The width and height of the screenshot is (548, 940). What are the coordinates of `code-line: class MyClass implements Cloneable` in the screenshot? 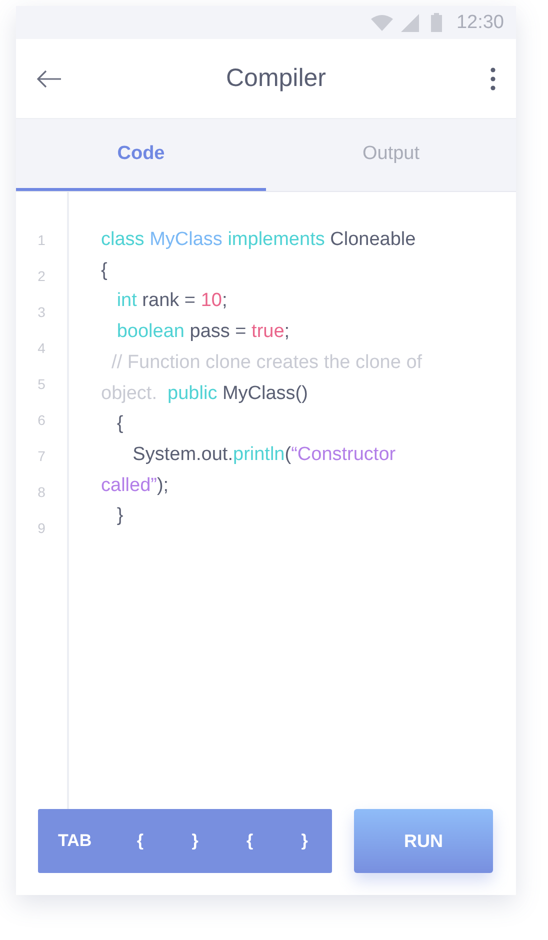 It's located at (259, 240).